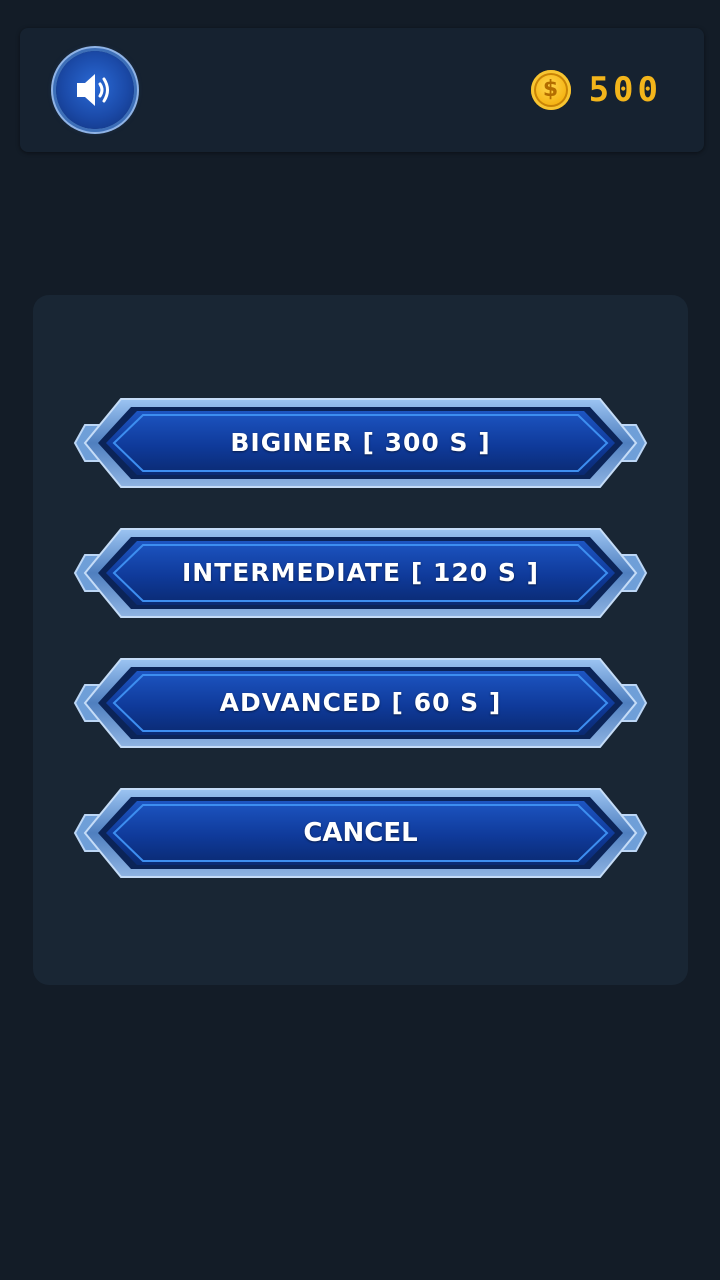 The image size is (720, 1280). I want to click on intermediate-button: INTERMEDIATE [ 120 S ], so click(360, 573).